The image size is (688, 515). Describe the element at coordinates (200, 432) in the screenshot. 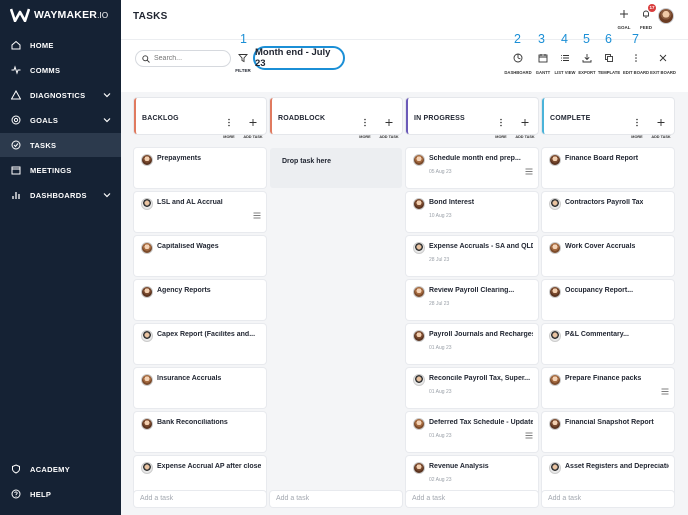

I see `task-card: Bank Reconciliations` at that location.